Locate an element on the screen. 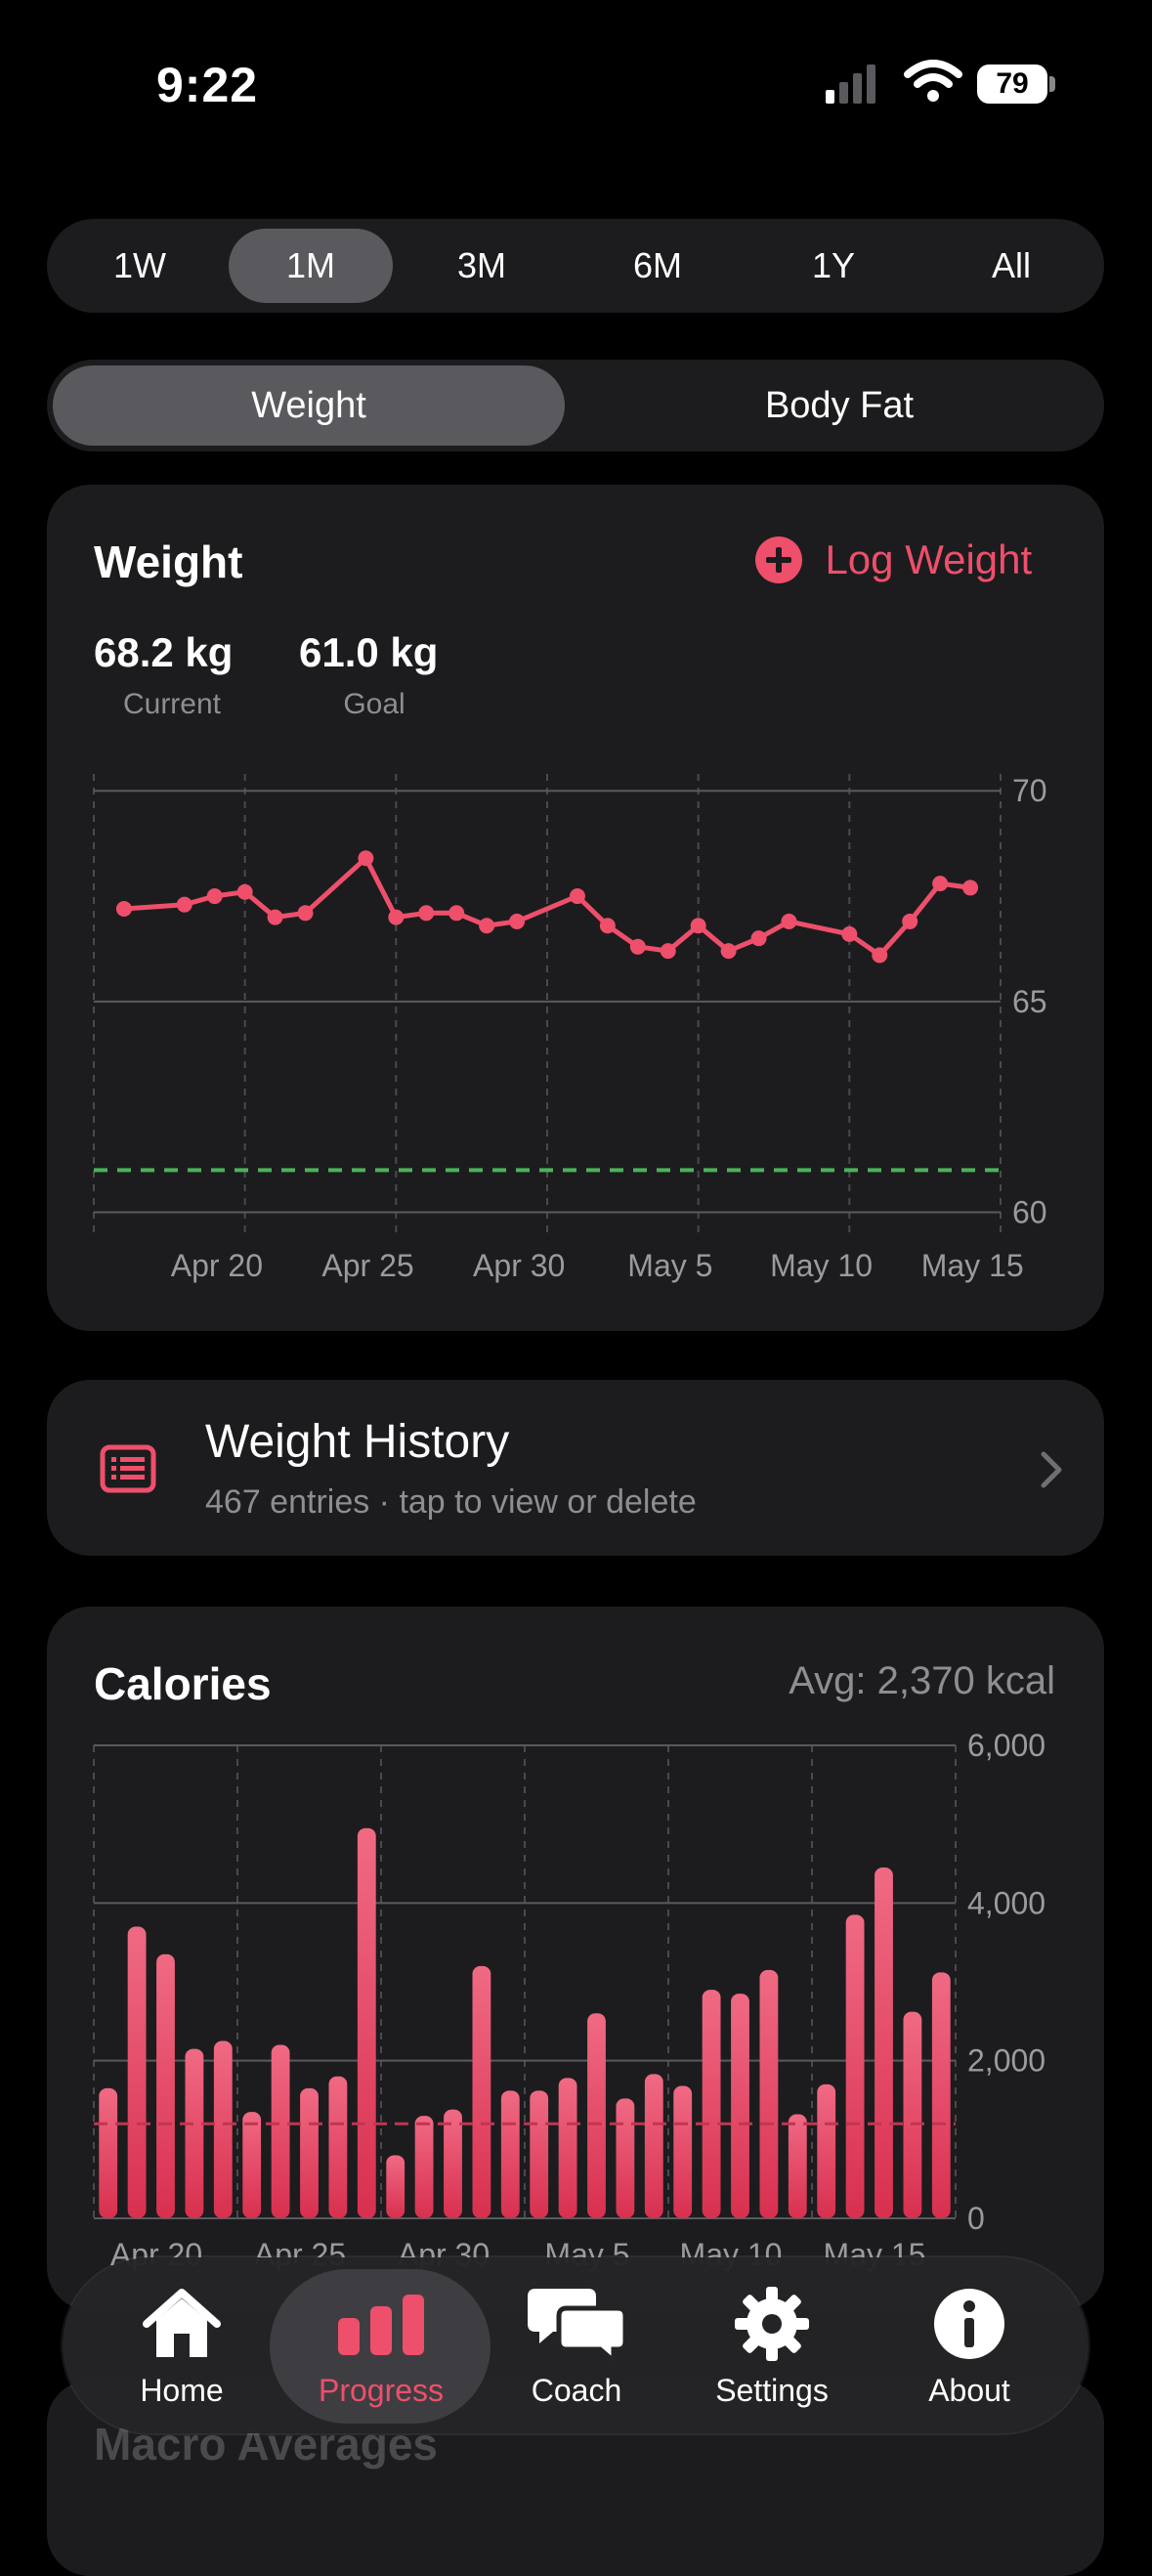  tab-progress-label: Progress is located at coordinates (381, 2390).